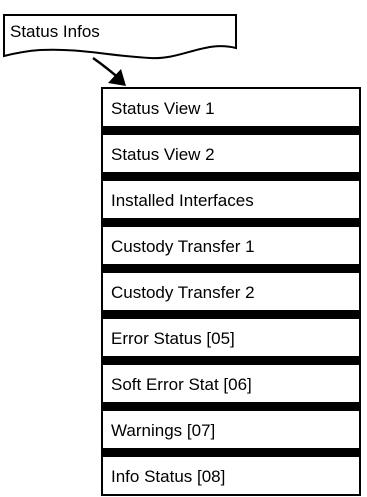 Image resolution: width=367 pixels, height=497 pixels. What do you see at coordinates (183, 292) in the screenshot?
I see `menu-item-label: Custody Transfer 2` at bounding box center [183, 292].